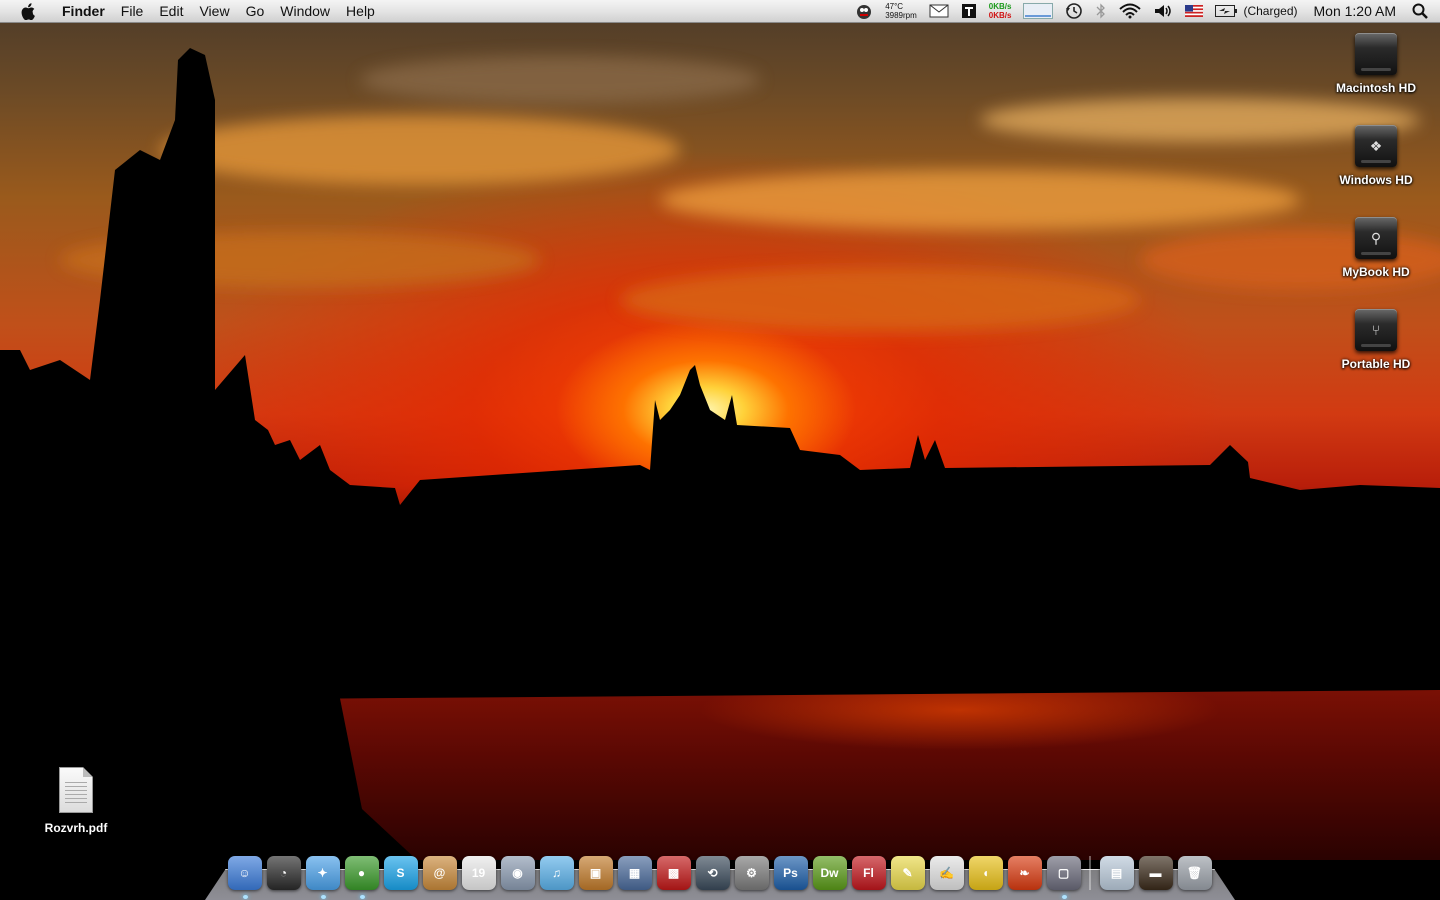 Image resolution: width=1440 pixels, height=900 pixels. I want to click on dock-icon-glyph: 19, so click(478, 873).